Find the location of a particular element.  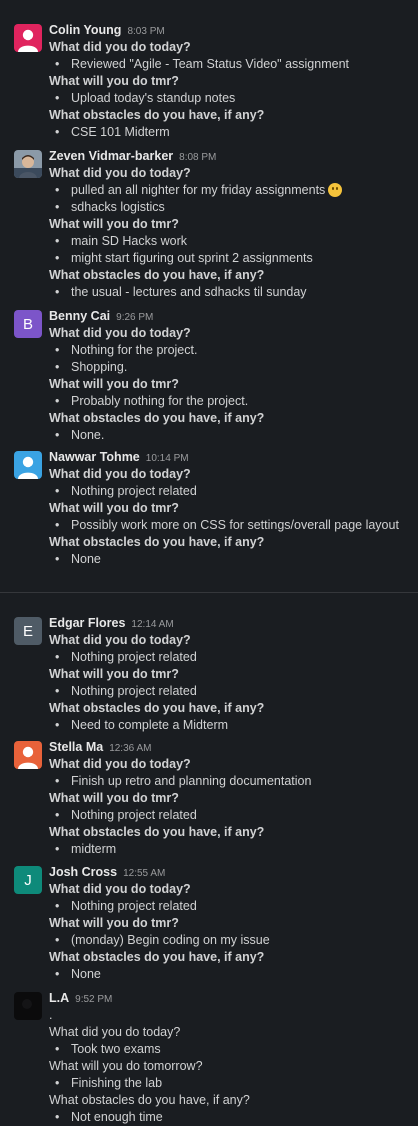

bullet-text: CSE 101 Midterm is located at coordinates (120, 132).